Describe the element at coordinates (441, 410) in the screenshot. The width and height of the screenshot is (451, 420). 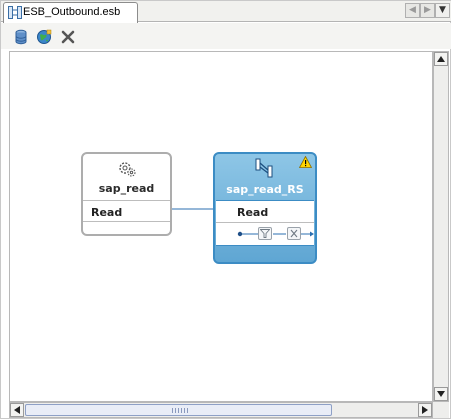
I see `scroll-corner` at that location.